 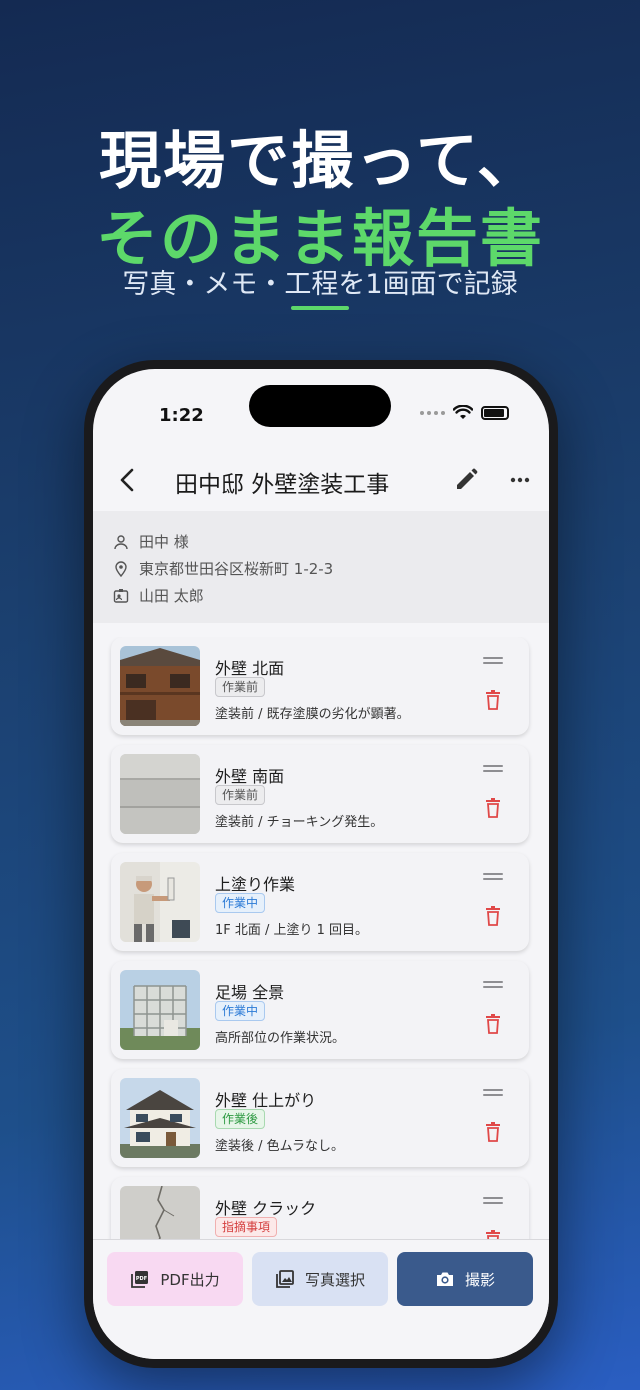 I want to click on entry-note: 塗装前 / チョーキング発生。, so click(x=299, y=822).